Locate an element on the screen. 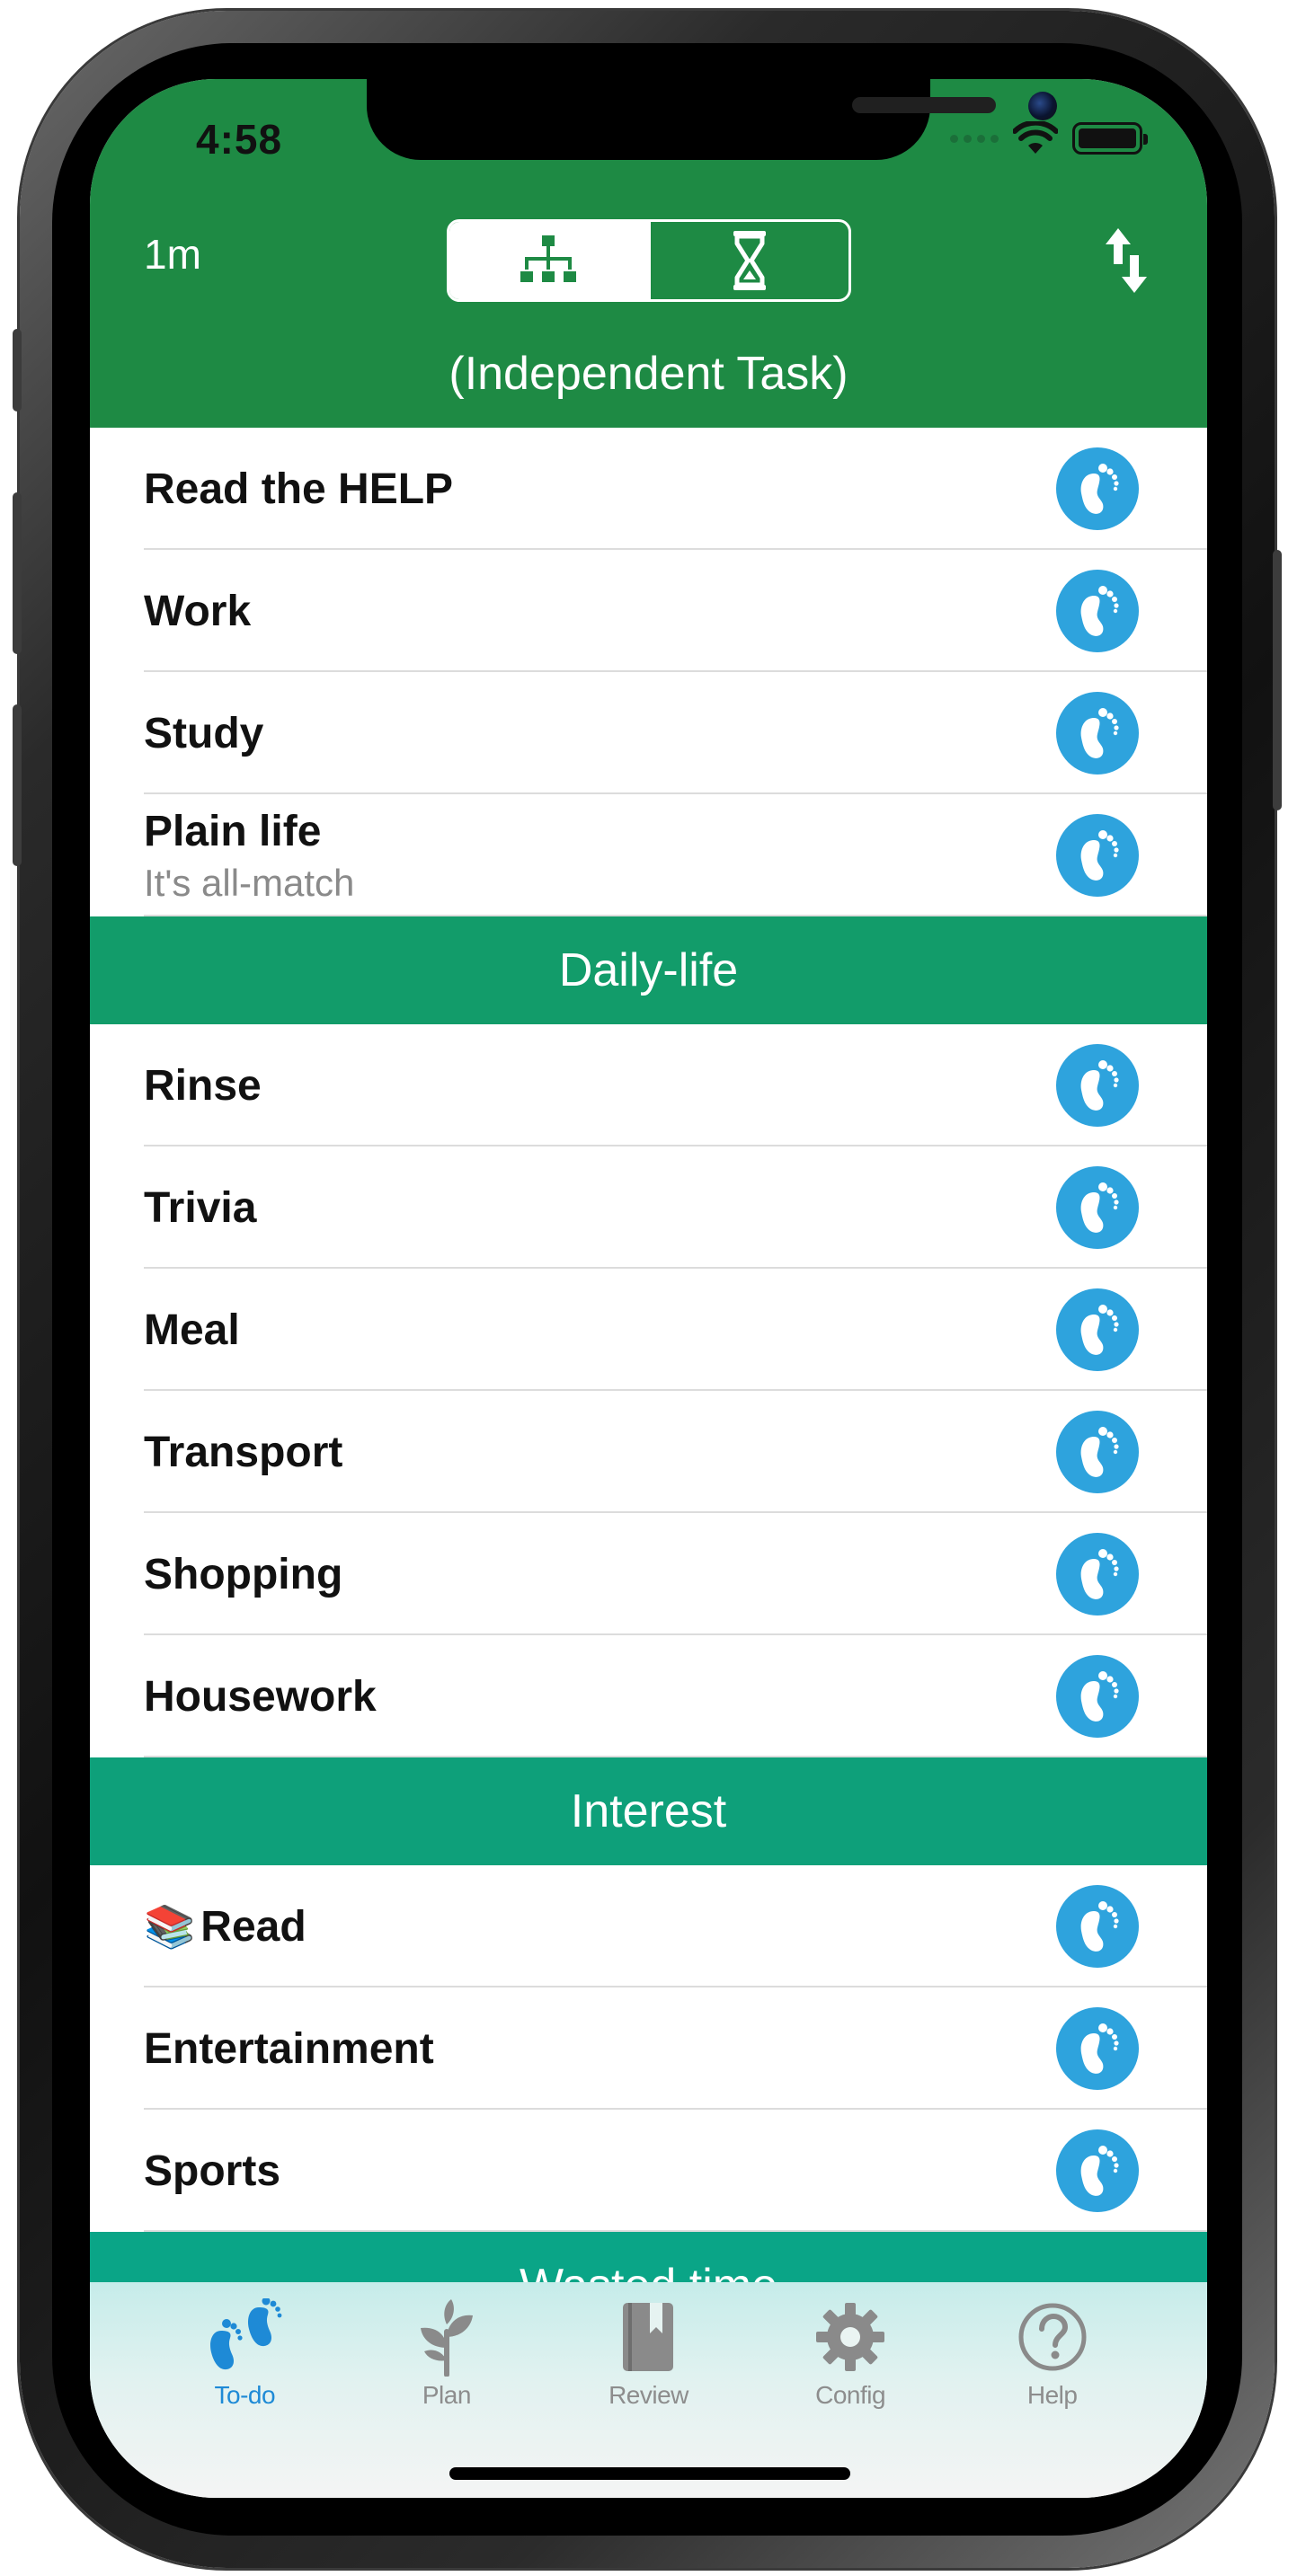  task-text: Work is located at coordinates (197, 611).